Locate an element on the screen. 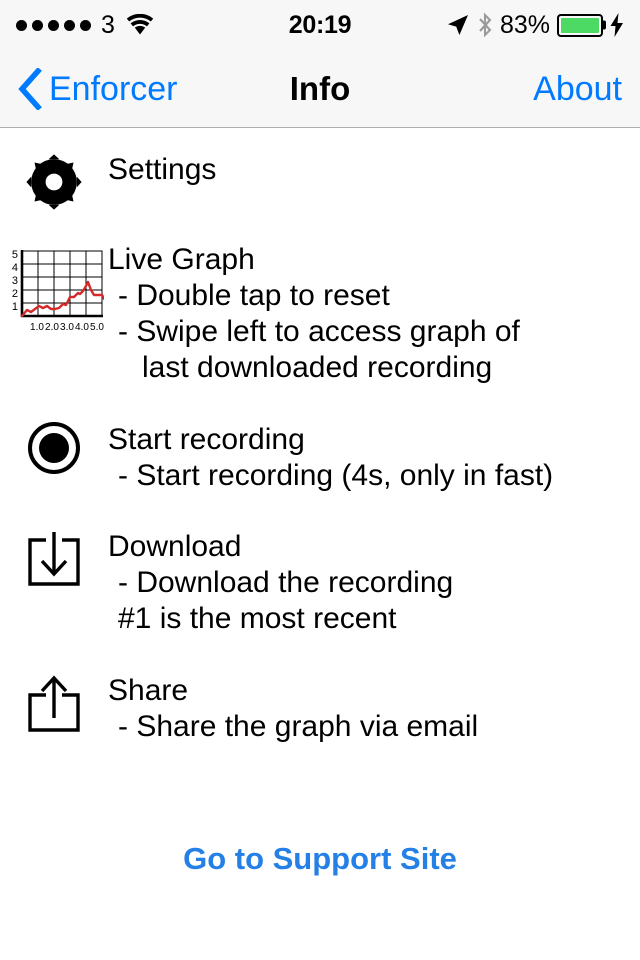 This screenshot has height=960, width=640. svg-text: 4 is located at coordinates (15, 268).